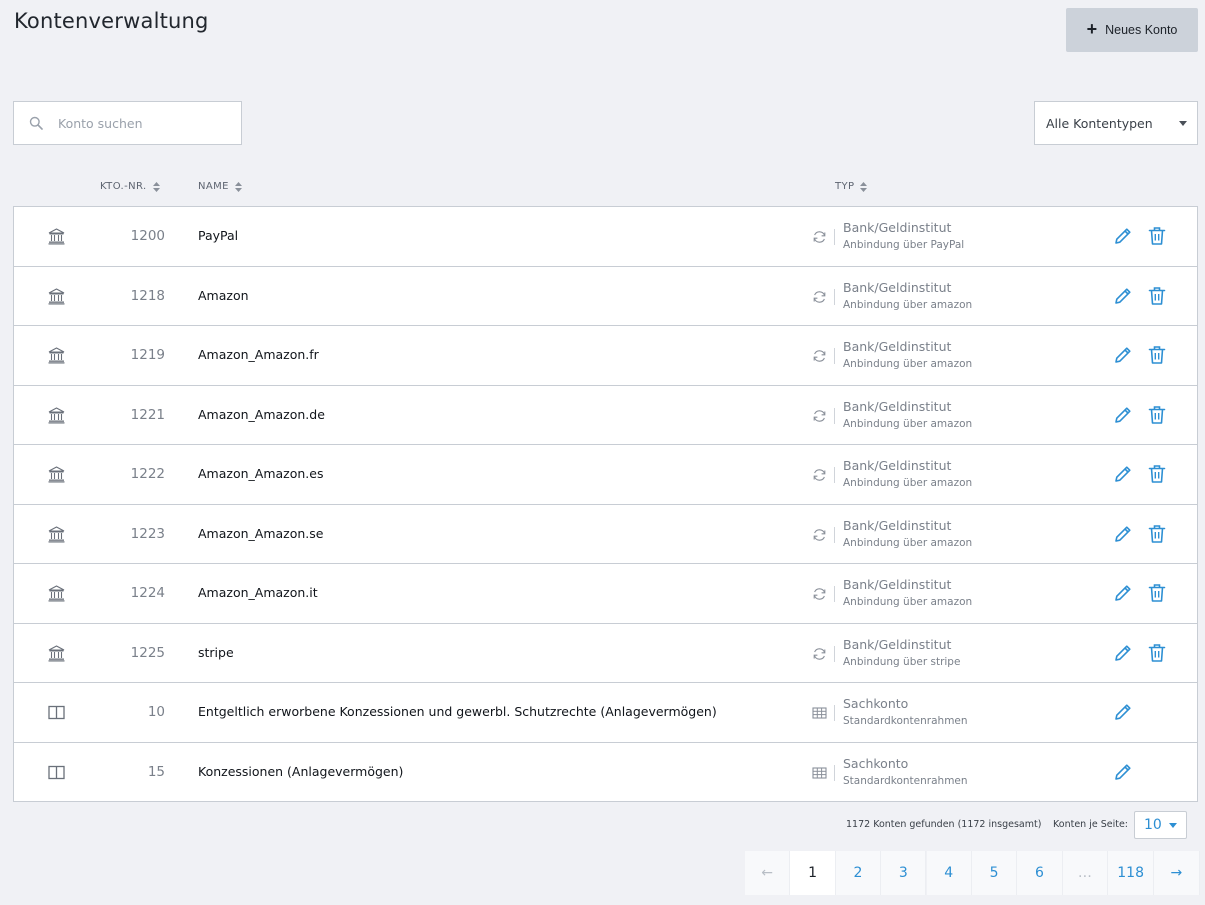 Image resolution: width=1205 pixels, height=905 pixels. What do you see at coordinates (1090, 824) in the screenshot?
I see `per-page-label: Konten je Seite:` at bounding box center [1090, 824].